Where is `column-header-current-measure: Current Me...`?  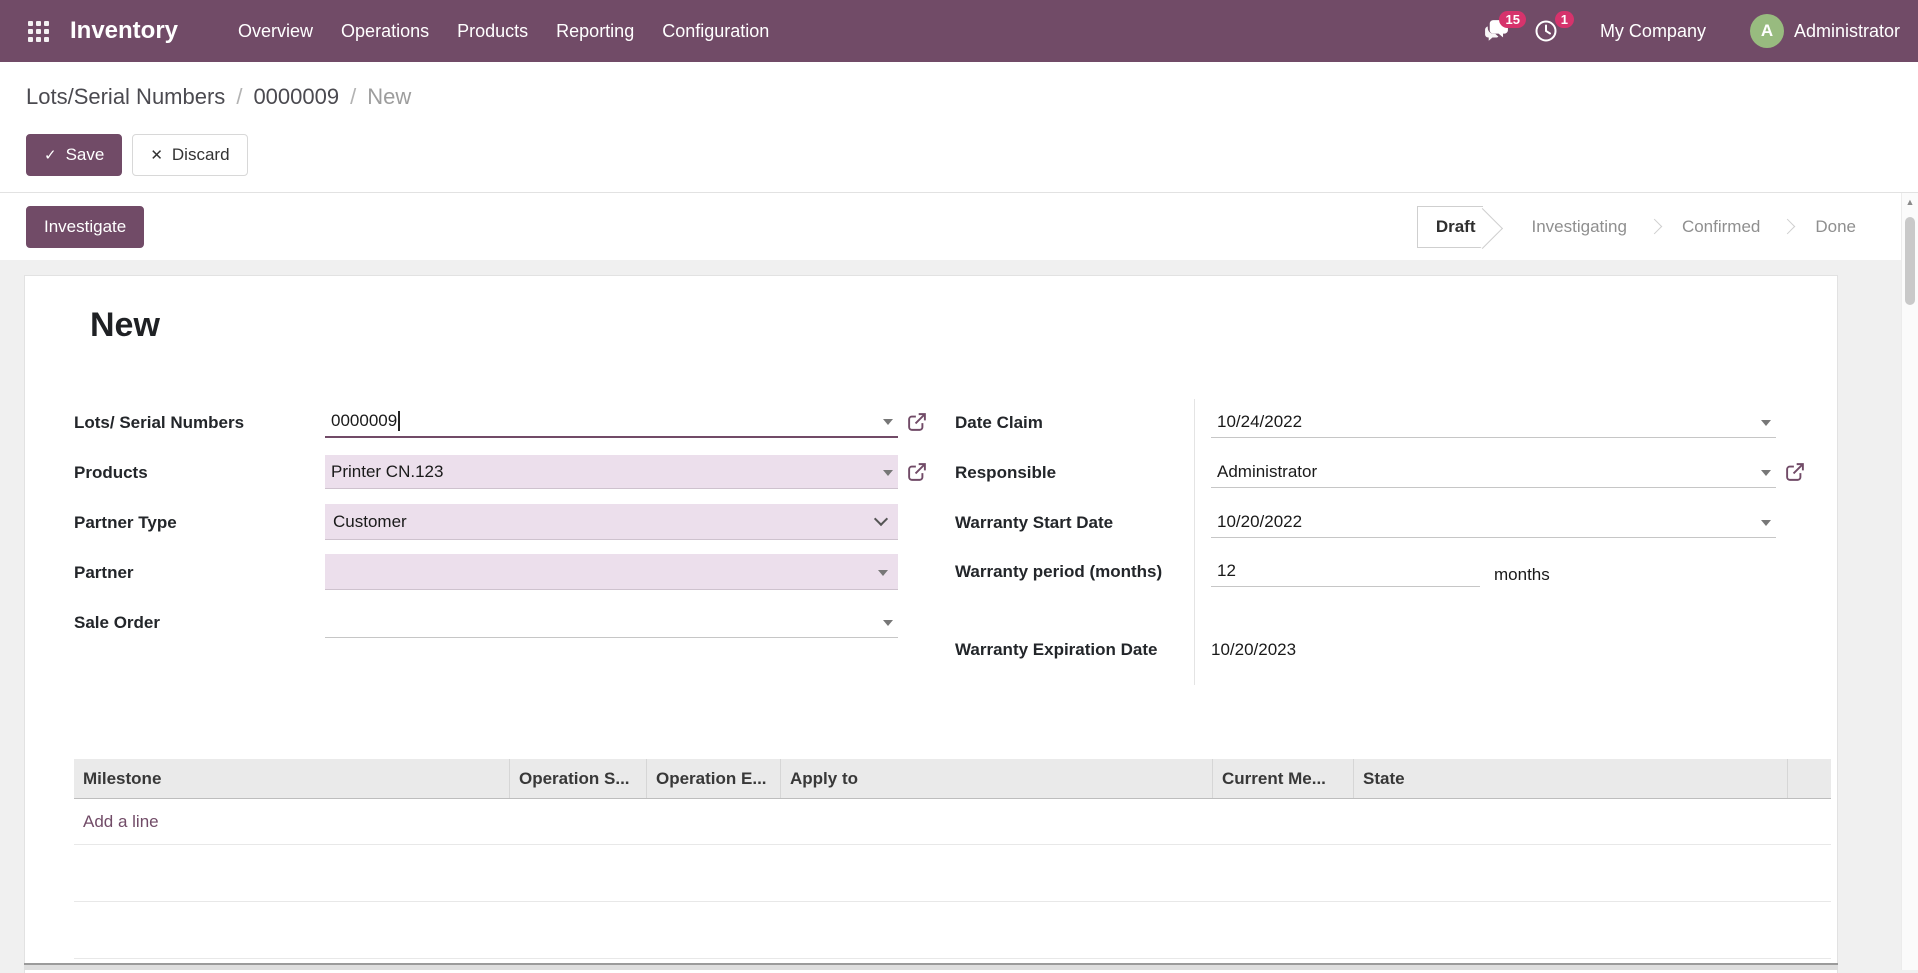
column-header-current-measure: Current Me... is located at coordinates (1282, 778).